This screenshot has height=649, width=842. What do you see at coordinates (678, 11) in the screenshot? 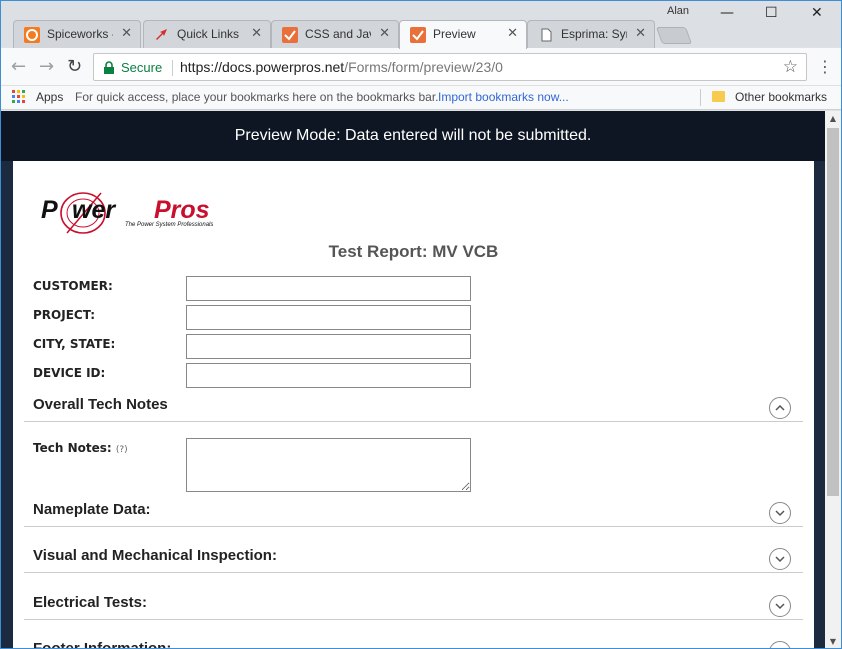
I see `profile-name: Alan` at bounding box center [678, 11].